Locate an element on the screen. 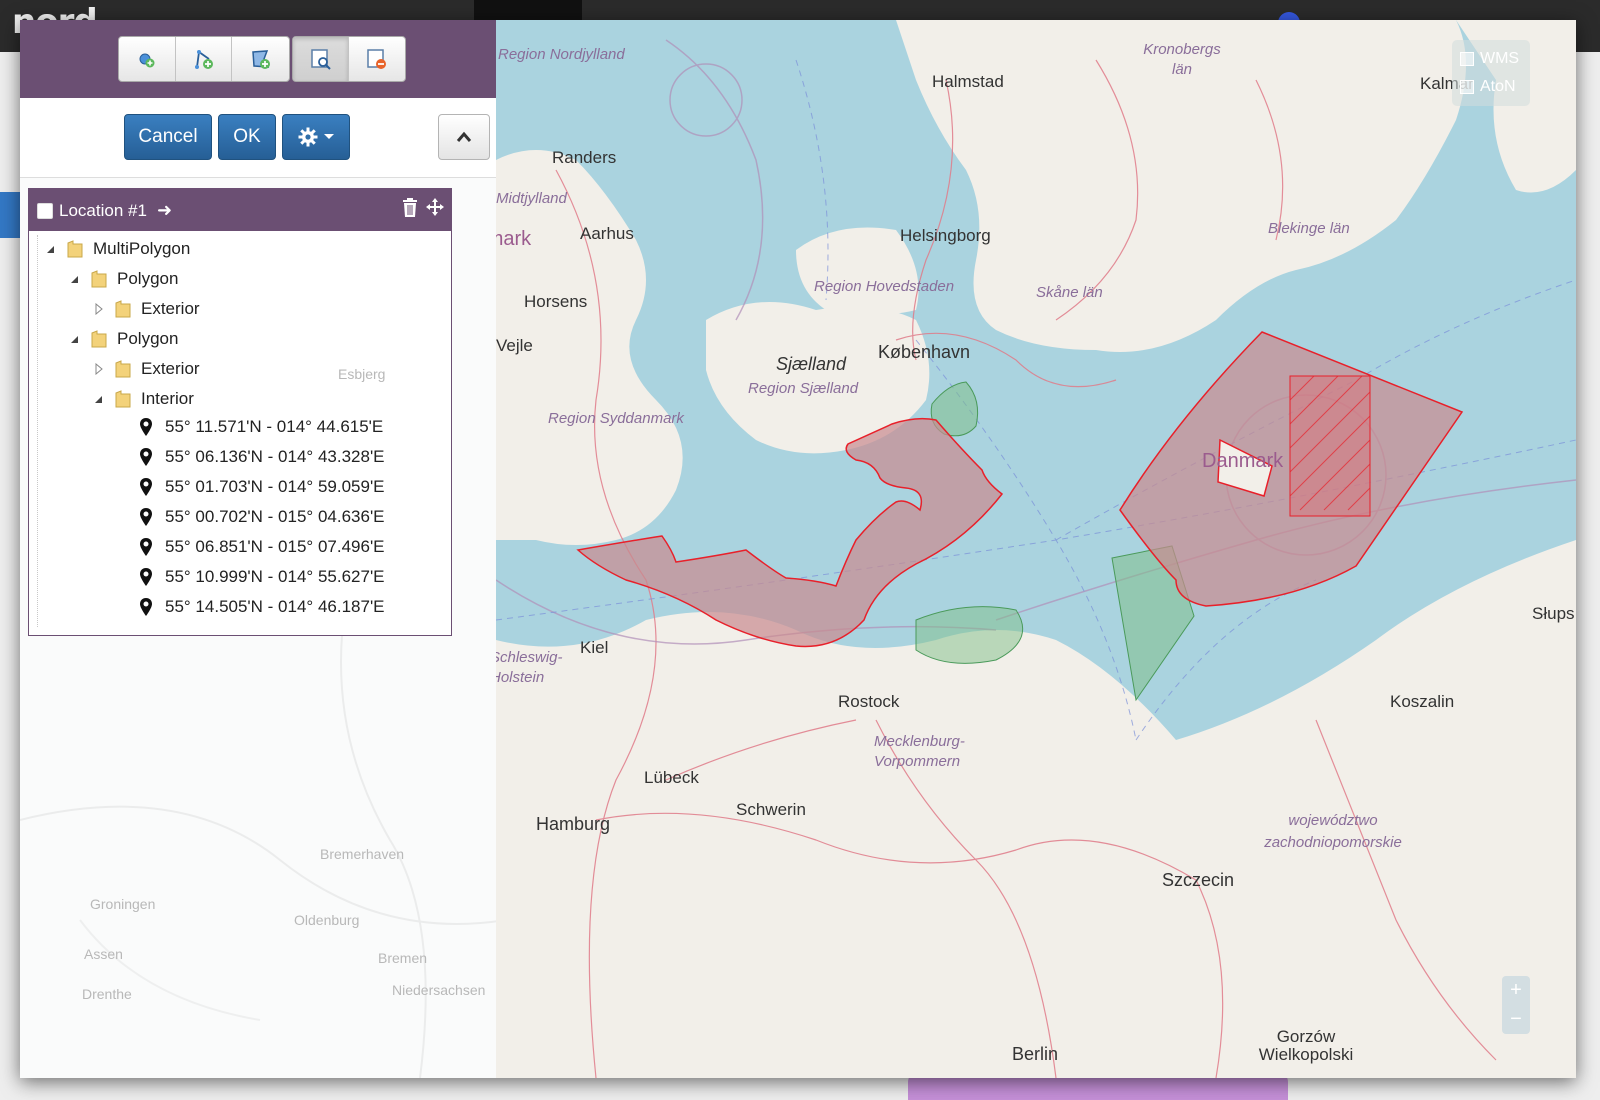 The height and width of the screenshot is (1100, 1600). add-point-button is located at coordinates (147, 59).